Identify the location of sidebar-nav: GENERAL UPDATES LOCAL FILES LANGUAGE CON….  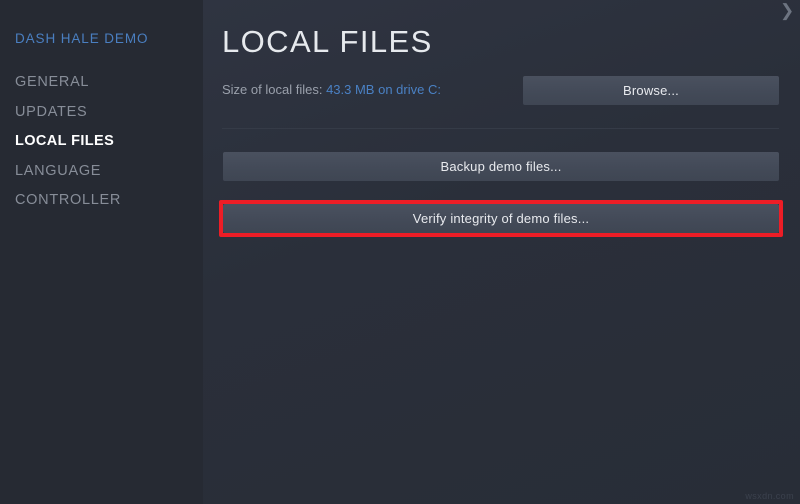
(105, 142).